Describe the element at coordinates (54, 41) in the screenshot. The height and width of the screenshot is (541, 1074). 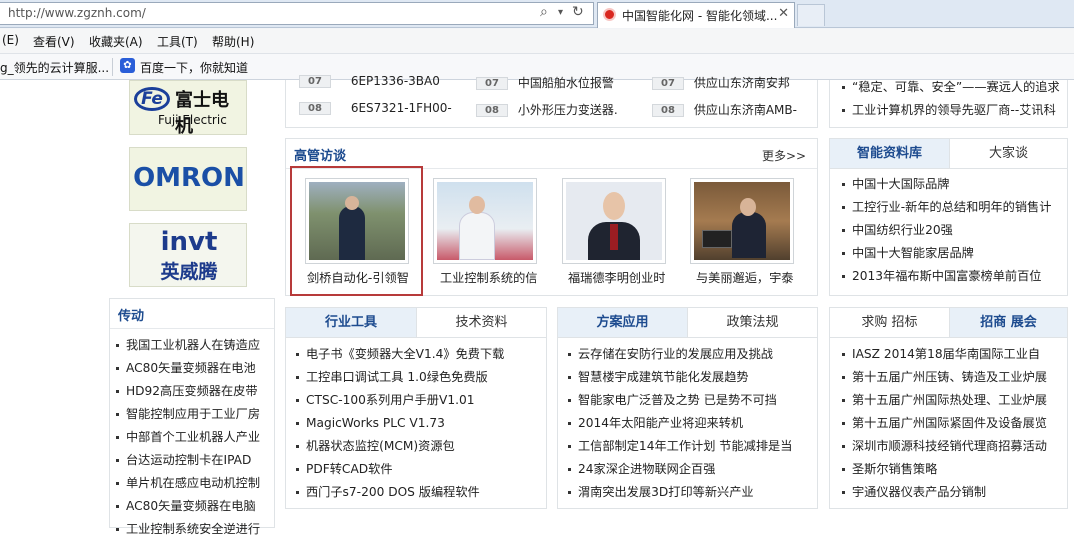
I see `menu-view: 查看(V)` at that location.